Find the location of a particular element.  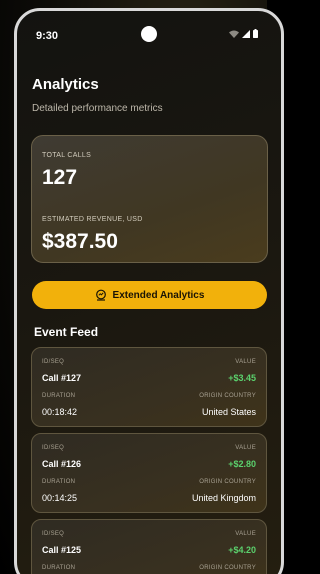

extended-analytics-label: Extended Analytics is located at coordinates (158, 295).